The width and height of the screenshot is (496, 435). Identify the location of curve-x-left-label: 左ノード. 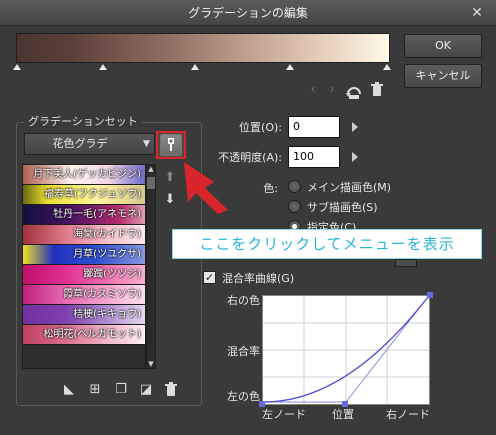
(284, 414).